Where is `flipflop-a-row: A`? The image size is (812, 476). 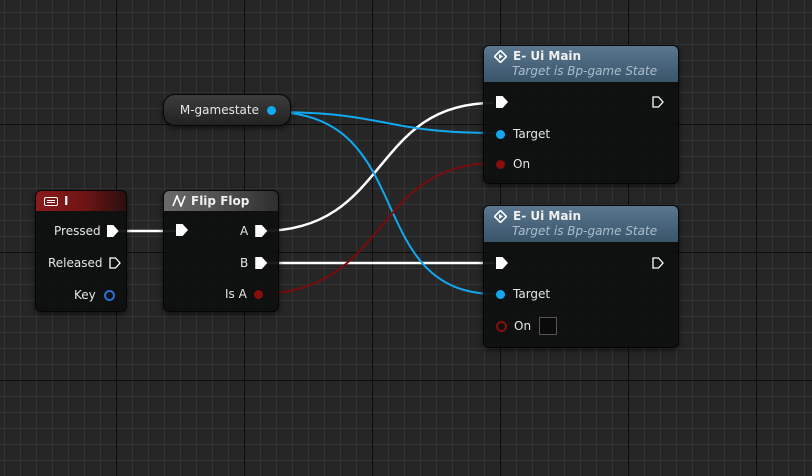
flipflop-a-row: A is located at coordinates (254, 231).